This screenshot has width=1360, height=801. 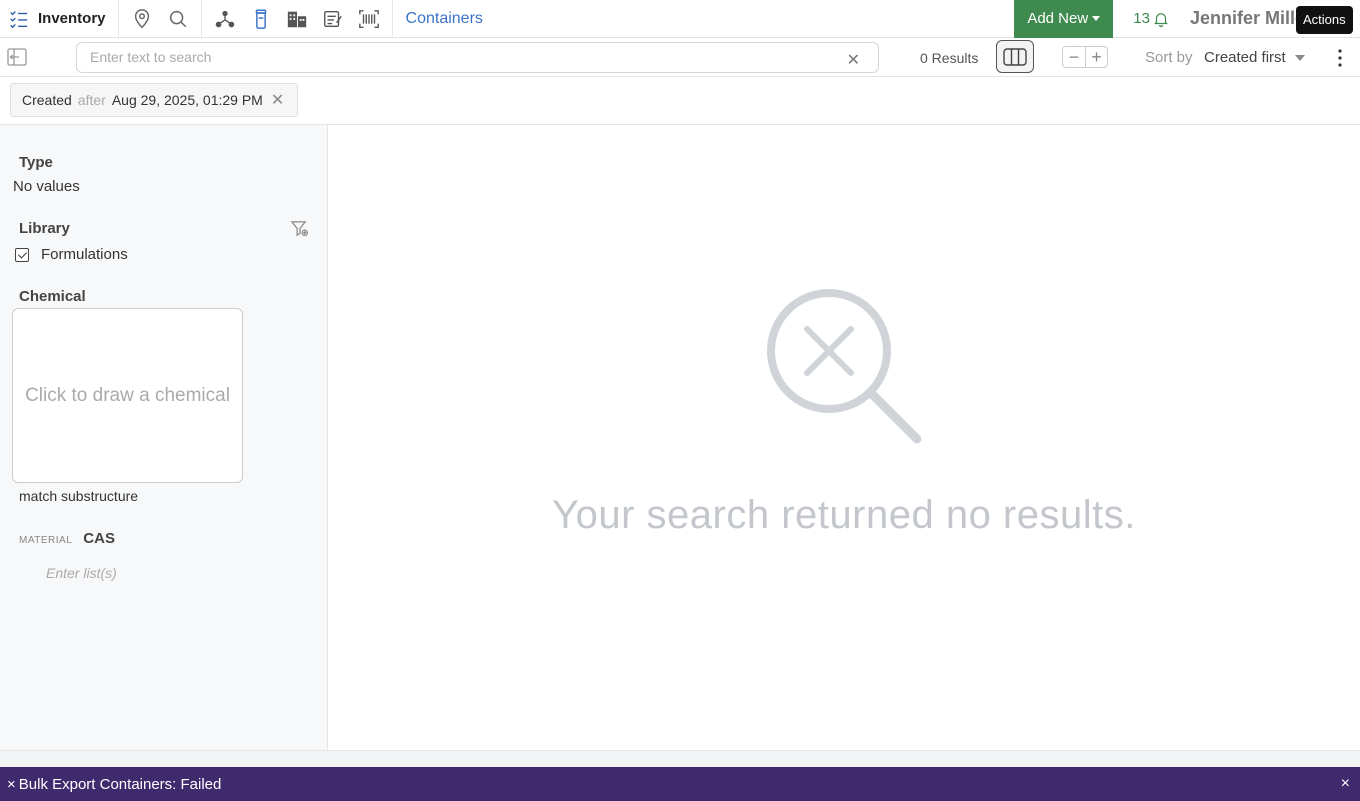 What do you see at coordinates (187, 100) in the screenshot?
I see `filter-value: Aug 29, 2025, 01:29 PM` at bounding box center [187, 100].